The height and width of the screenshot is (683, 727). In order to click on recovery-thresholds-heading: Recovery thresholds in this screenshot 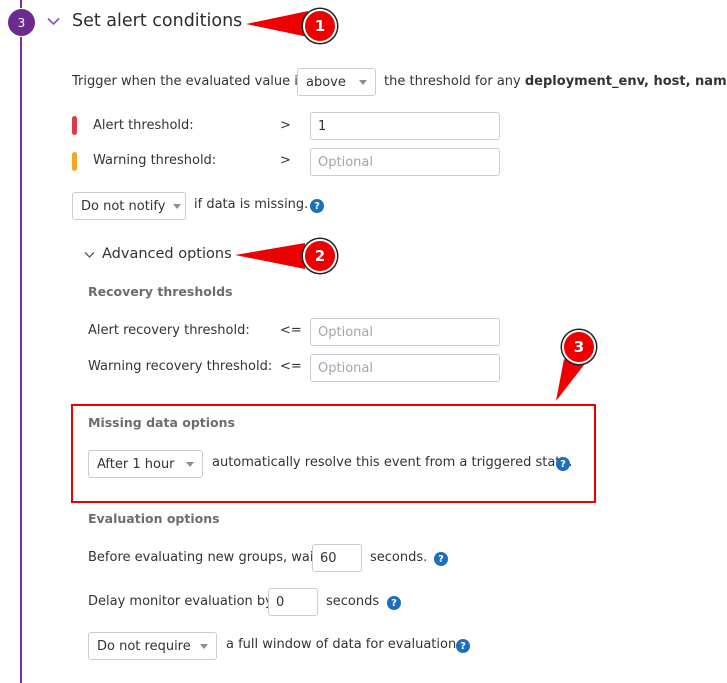, I will do `click(160, 291)`.